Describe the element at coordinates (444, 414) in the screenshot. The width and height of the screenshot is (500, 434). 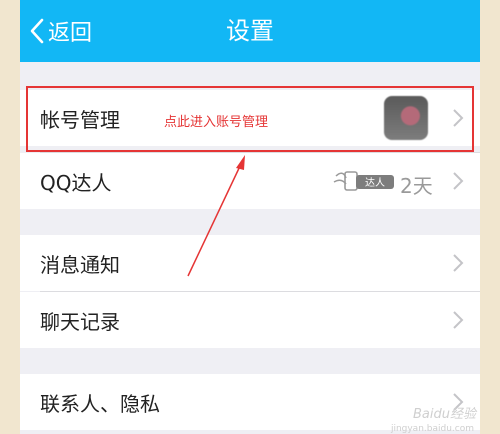
I see `watermark: Baidu经验` at that location.